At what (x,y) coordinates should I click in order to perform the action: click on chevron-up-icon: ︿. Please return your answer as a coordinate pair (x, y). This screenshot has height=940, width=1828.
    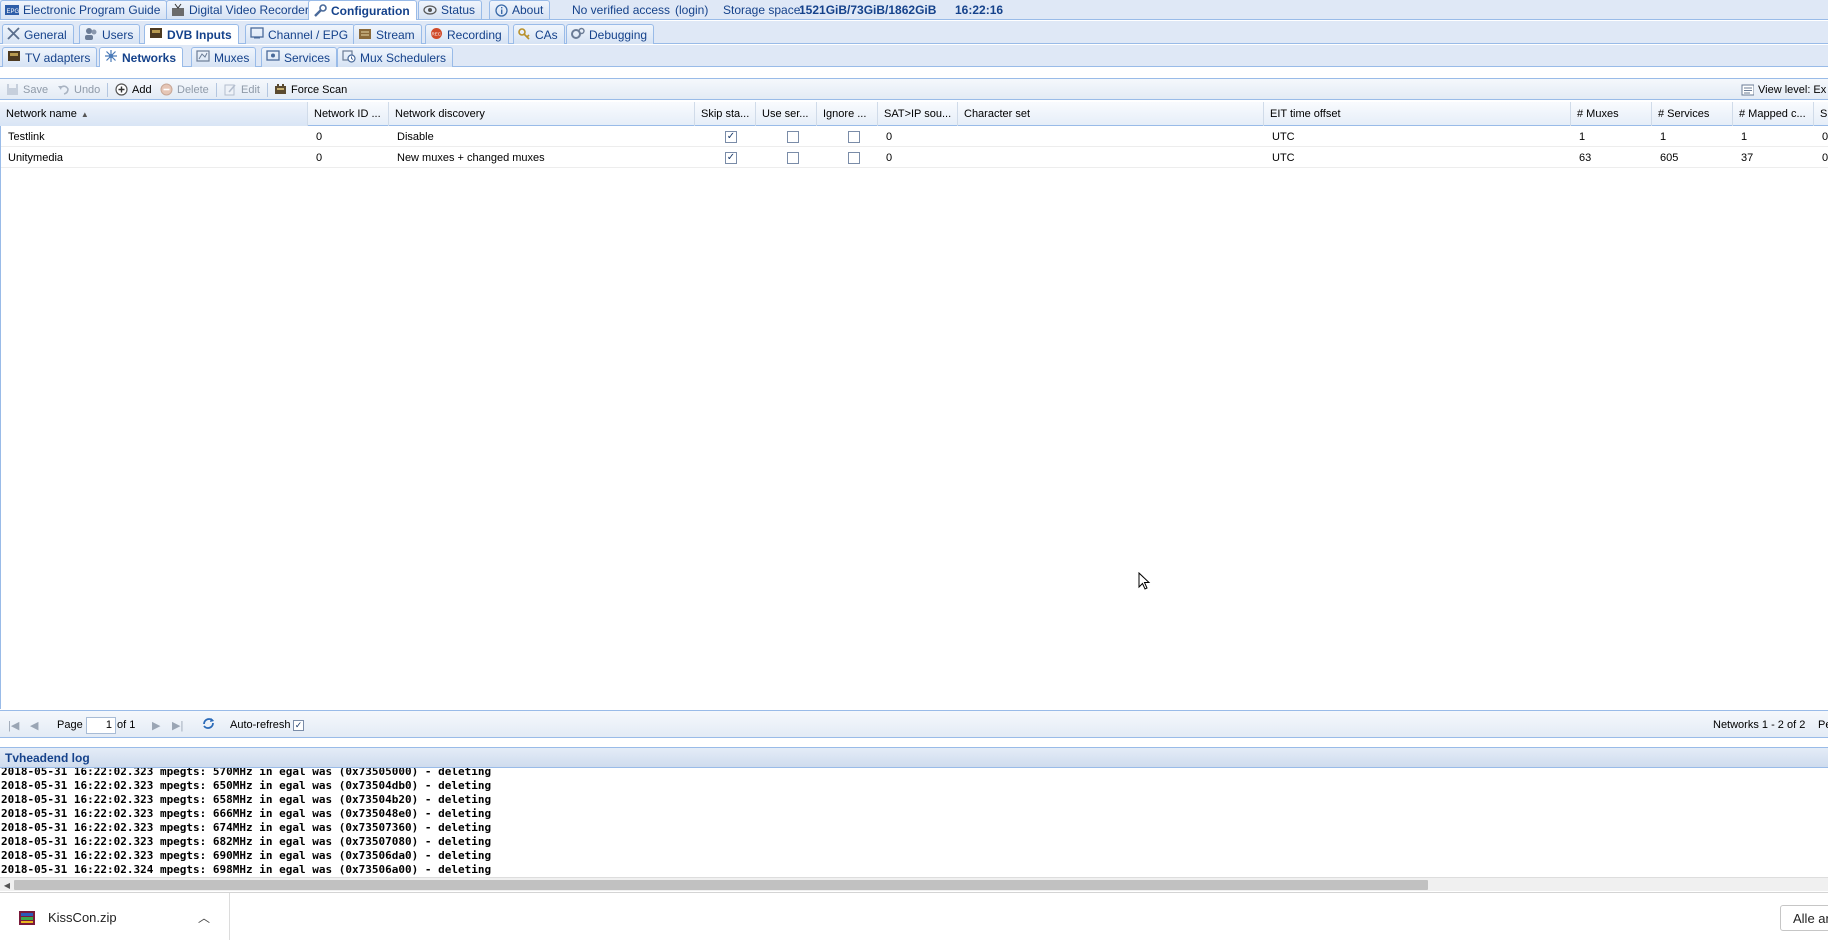
    Looking at the image, I should click on (204, 916).